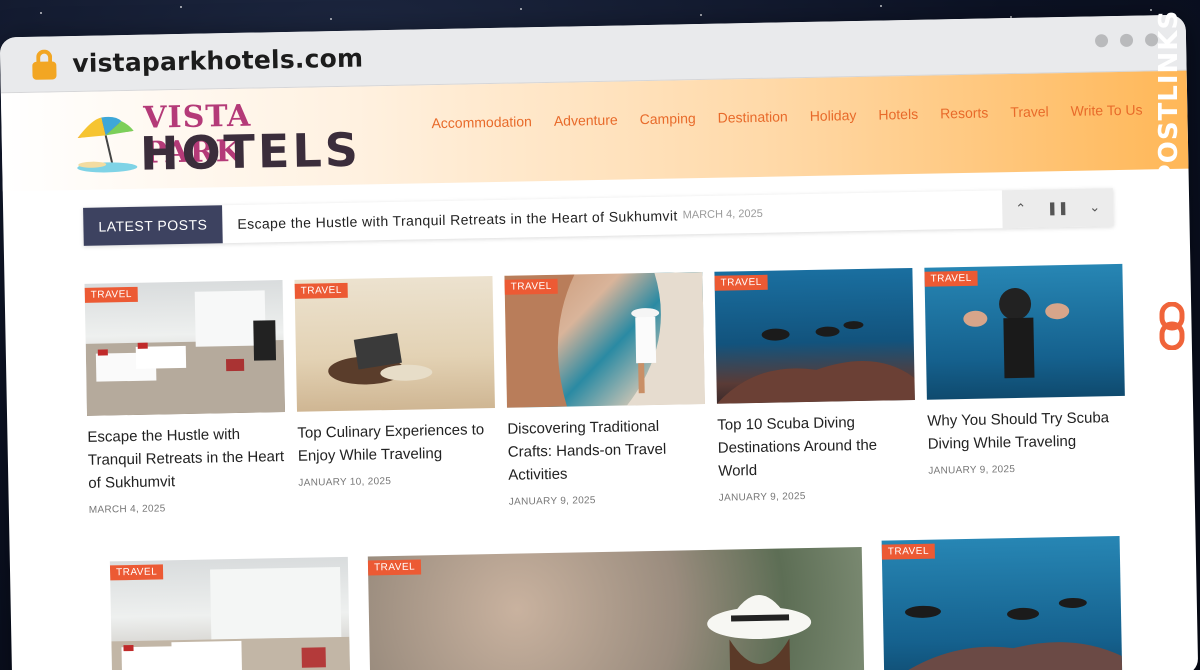 The height and width of the screenshot is (670, 1200). I want to click on nav-holiday: Holiday, so click(833, 115).